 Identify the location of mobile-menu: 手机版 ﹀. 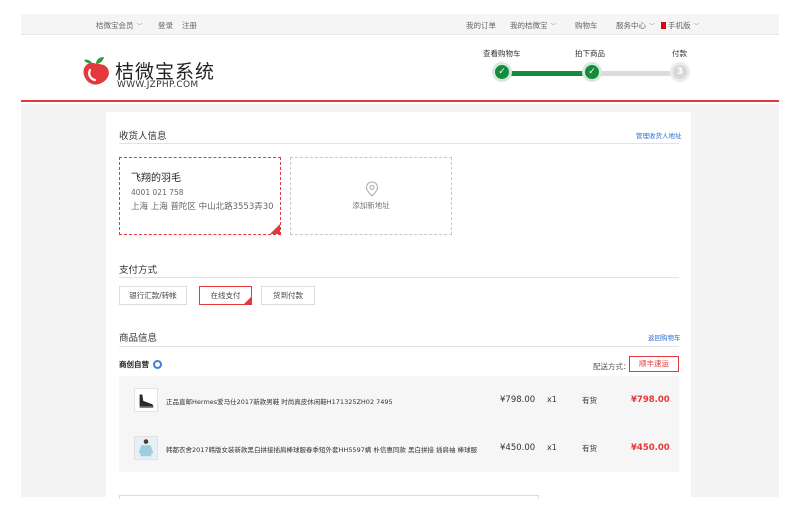
(680, 25).